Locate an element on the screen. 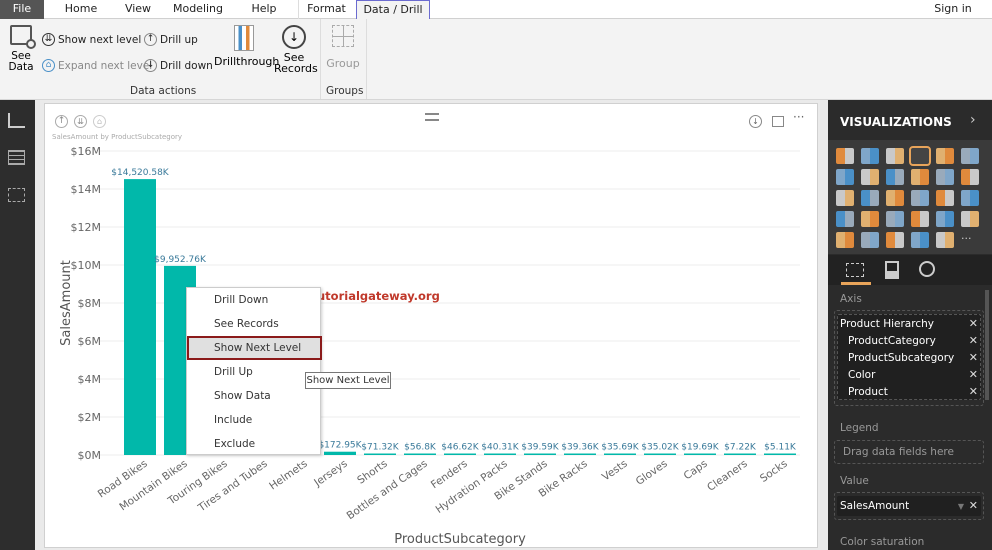 The height and width of the screenshot is (550, 992). x-tick-label: Vests is located at coordinates (615, 471).